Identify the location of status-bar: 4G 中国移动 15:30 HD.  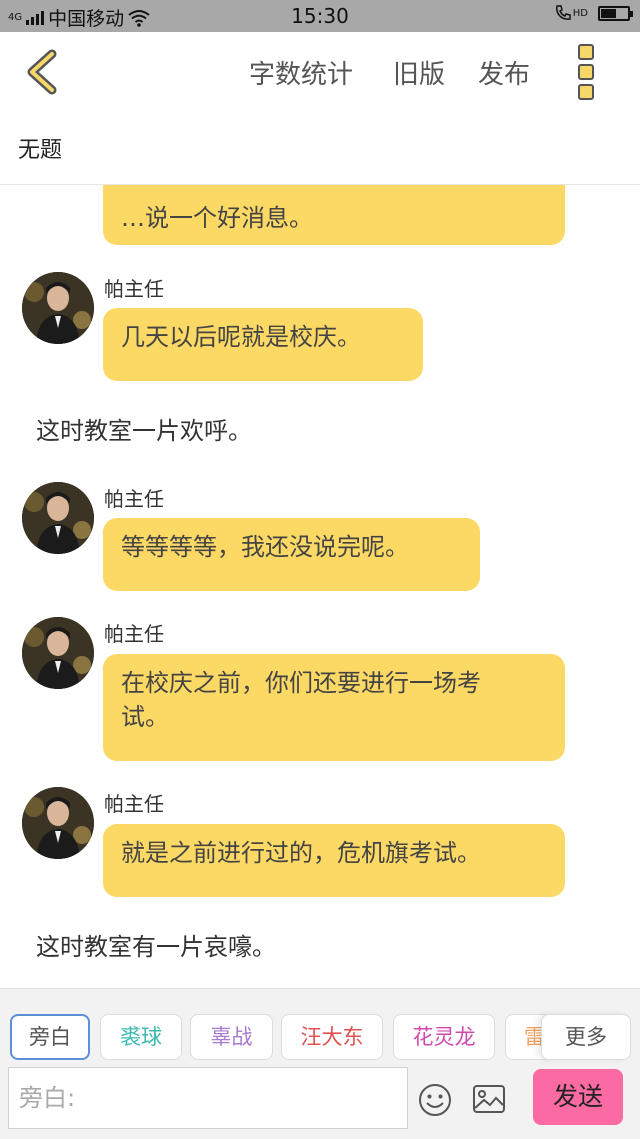
(320, 16).